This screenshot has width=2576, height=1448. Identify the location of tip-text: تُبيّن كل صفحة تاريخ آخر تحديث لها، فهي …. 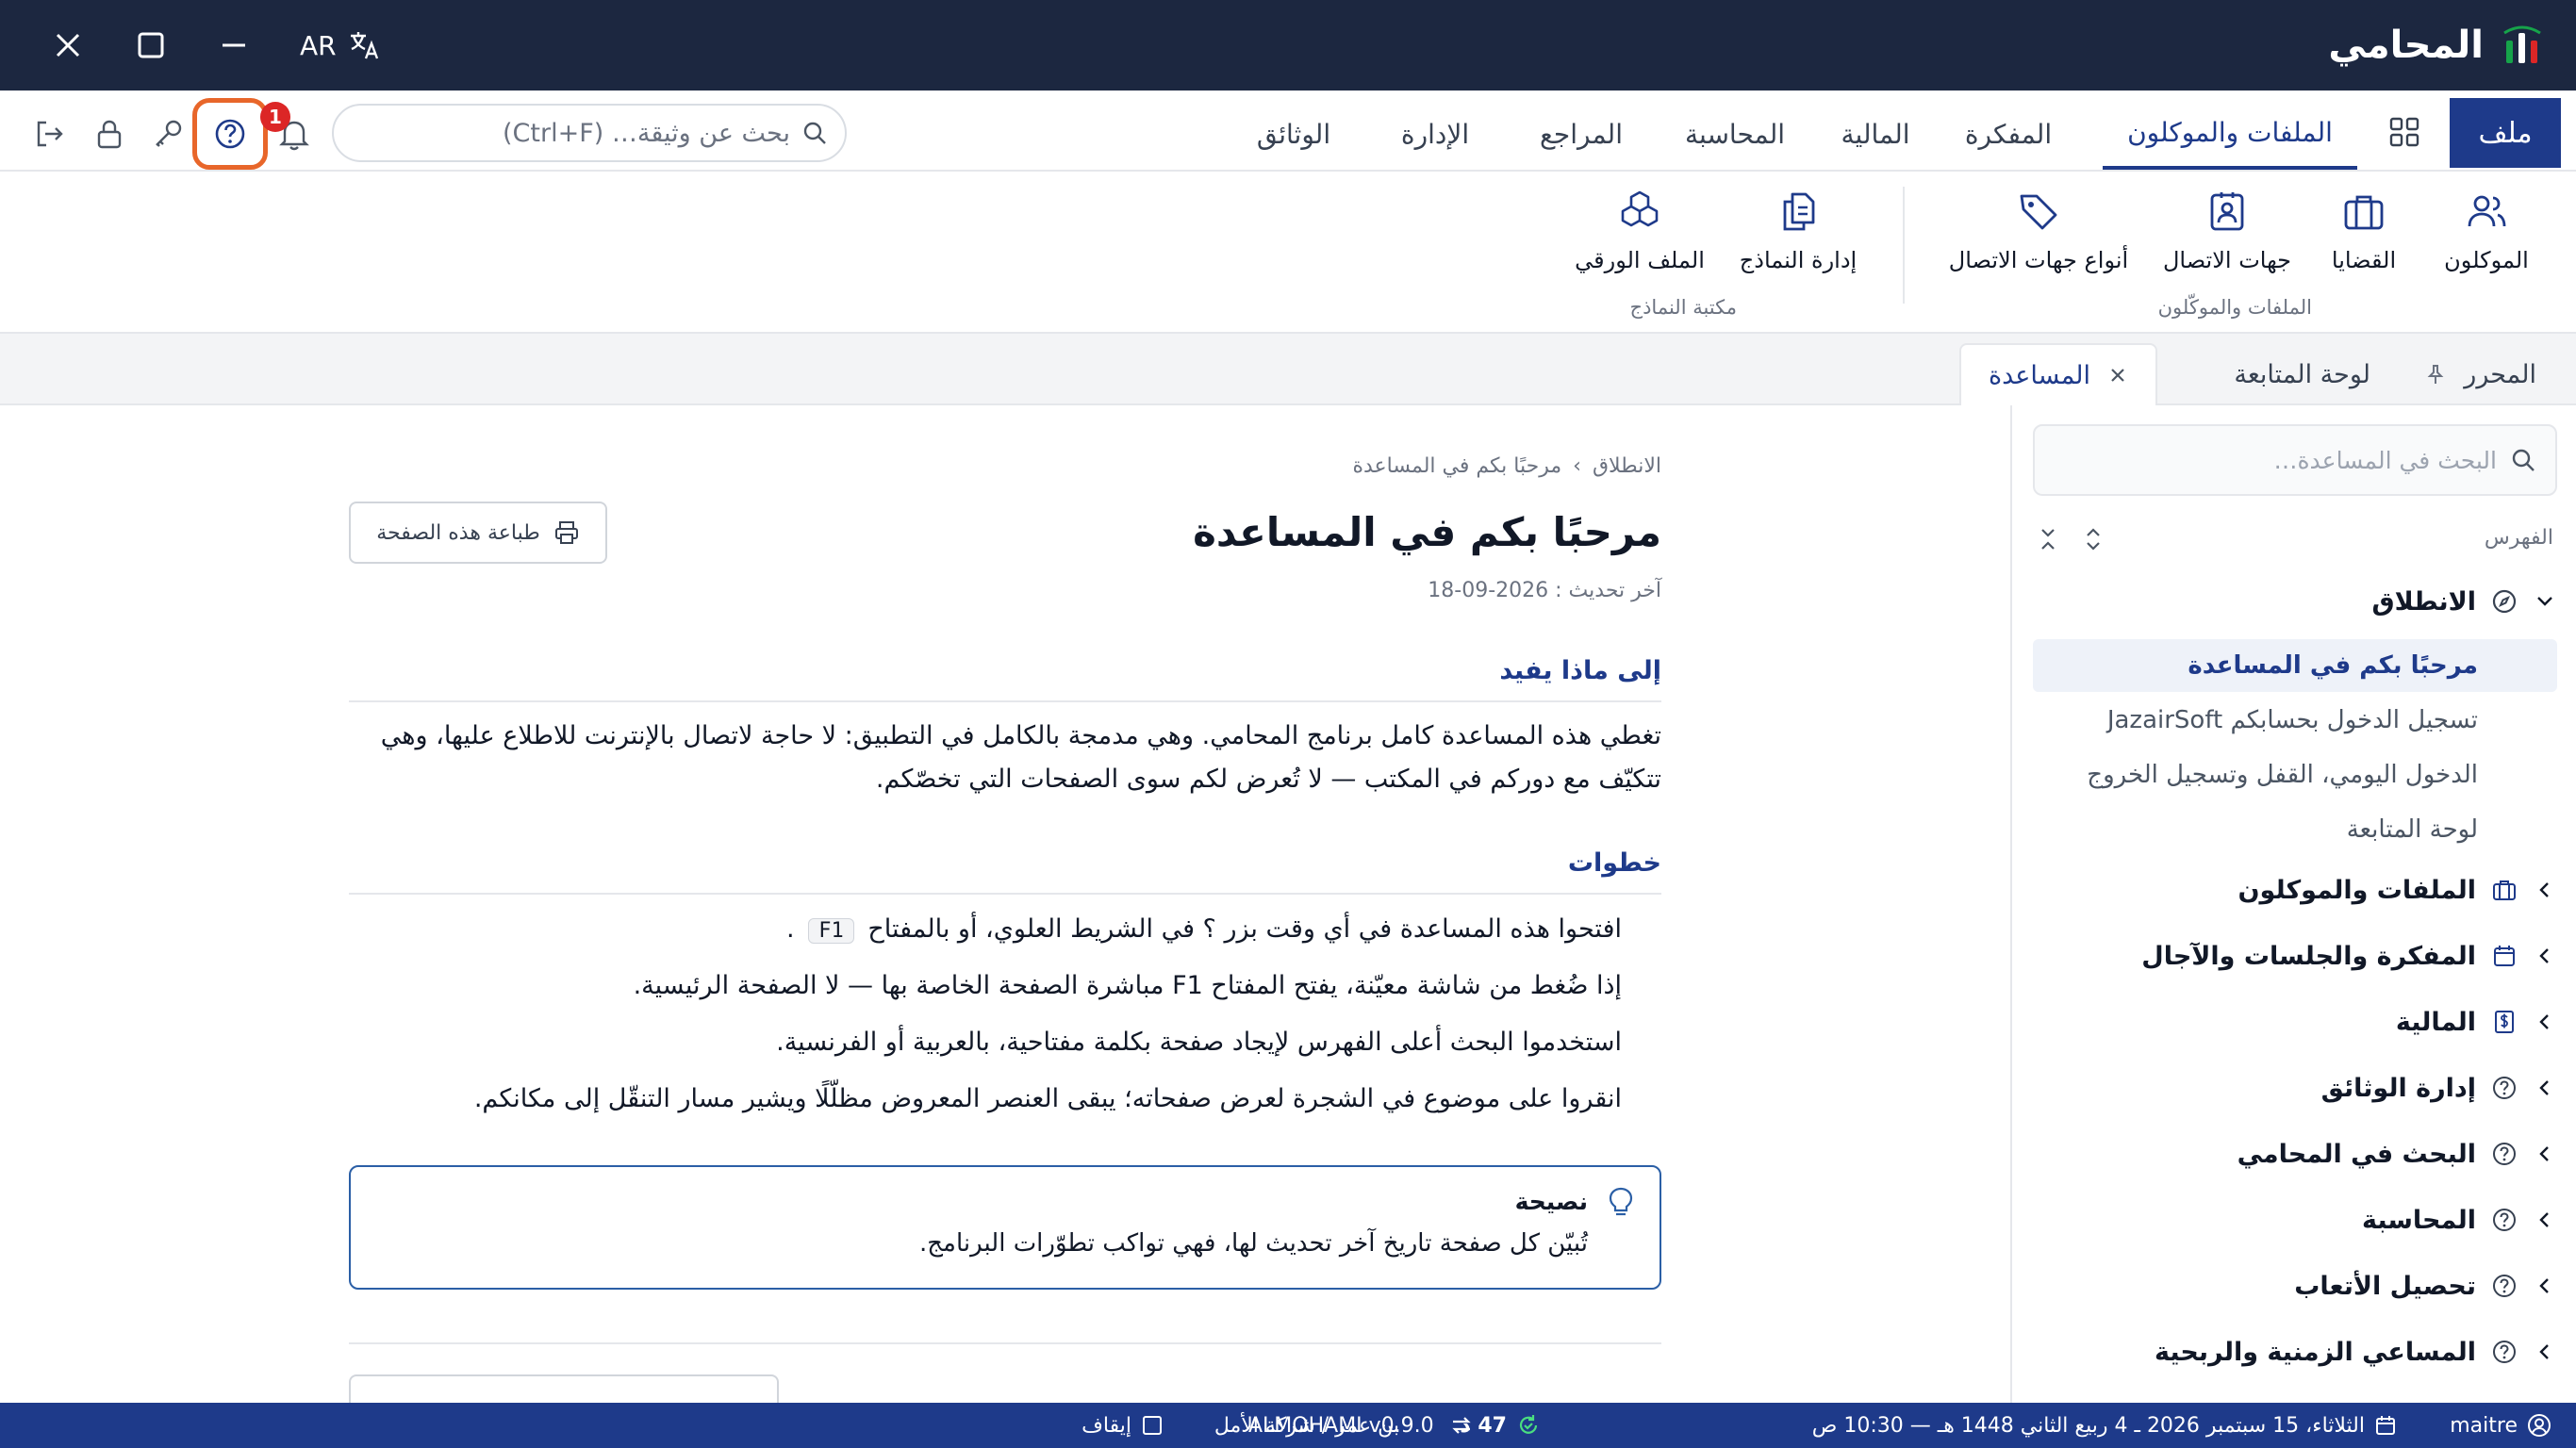
(1253, 1243).